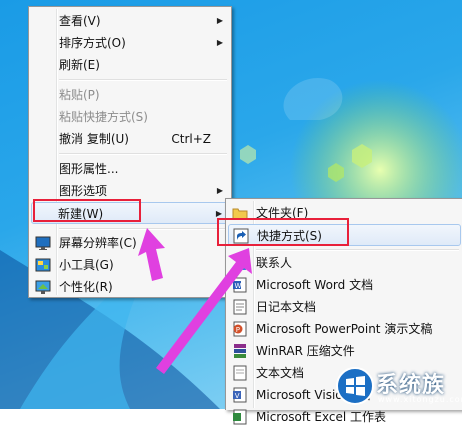  What do you see at coordinates (130, 21) in the screenshot?
I see `menu-item-view: 查看(V) ▶` at bounding box center [130, 21].